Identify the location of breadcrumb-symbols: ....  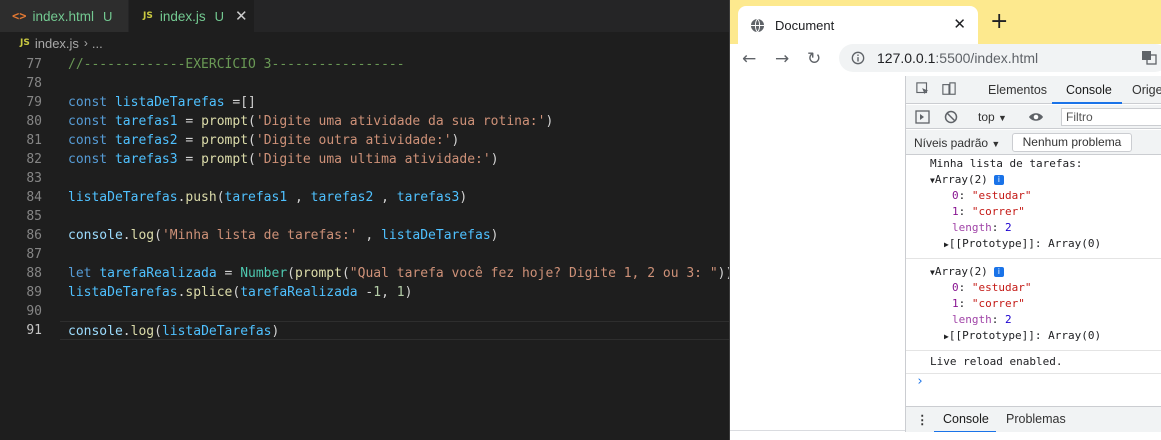
(97, 43).